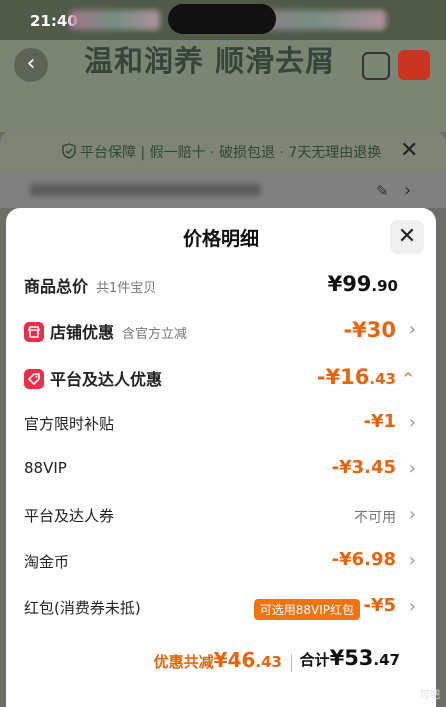 Image resolution: width=446 pixels, height=707 pixels. I want to click on edit-icon: ✎, so click(382, 191).